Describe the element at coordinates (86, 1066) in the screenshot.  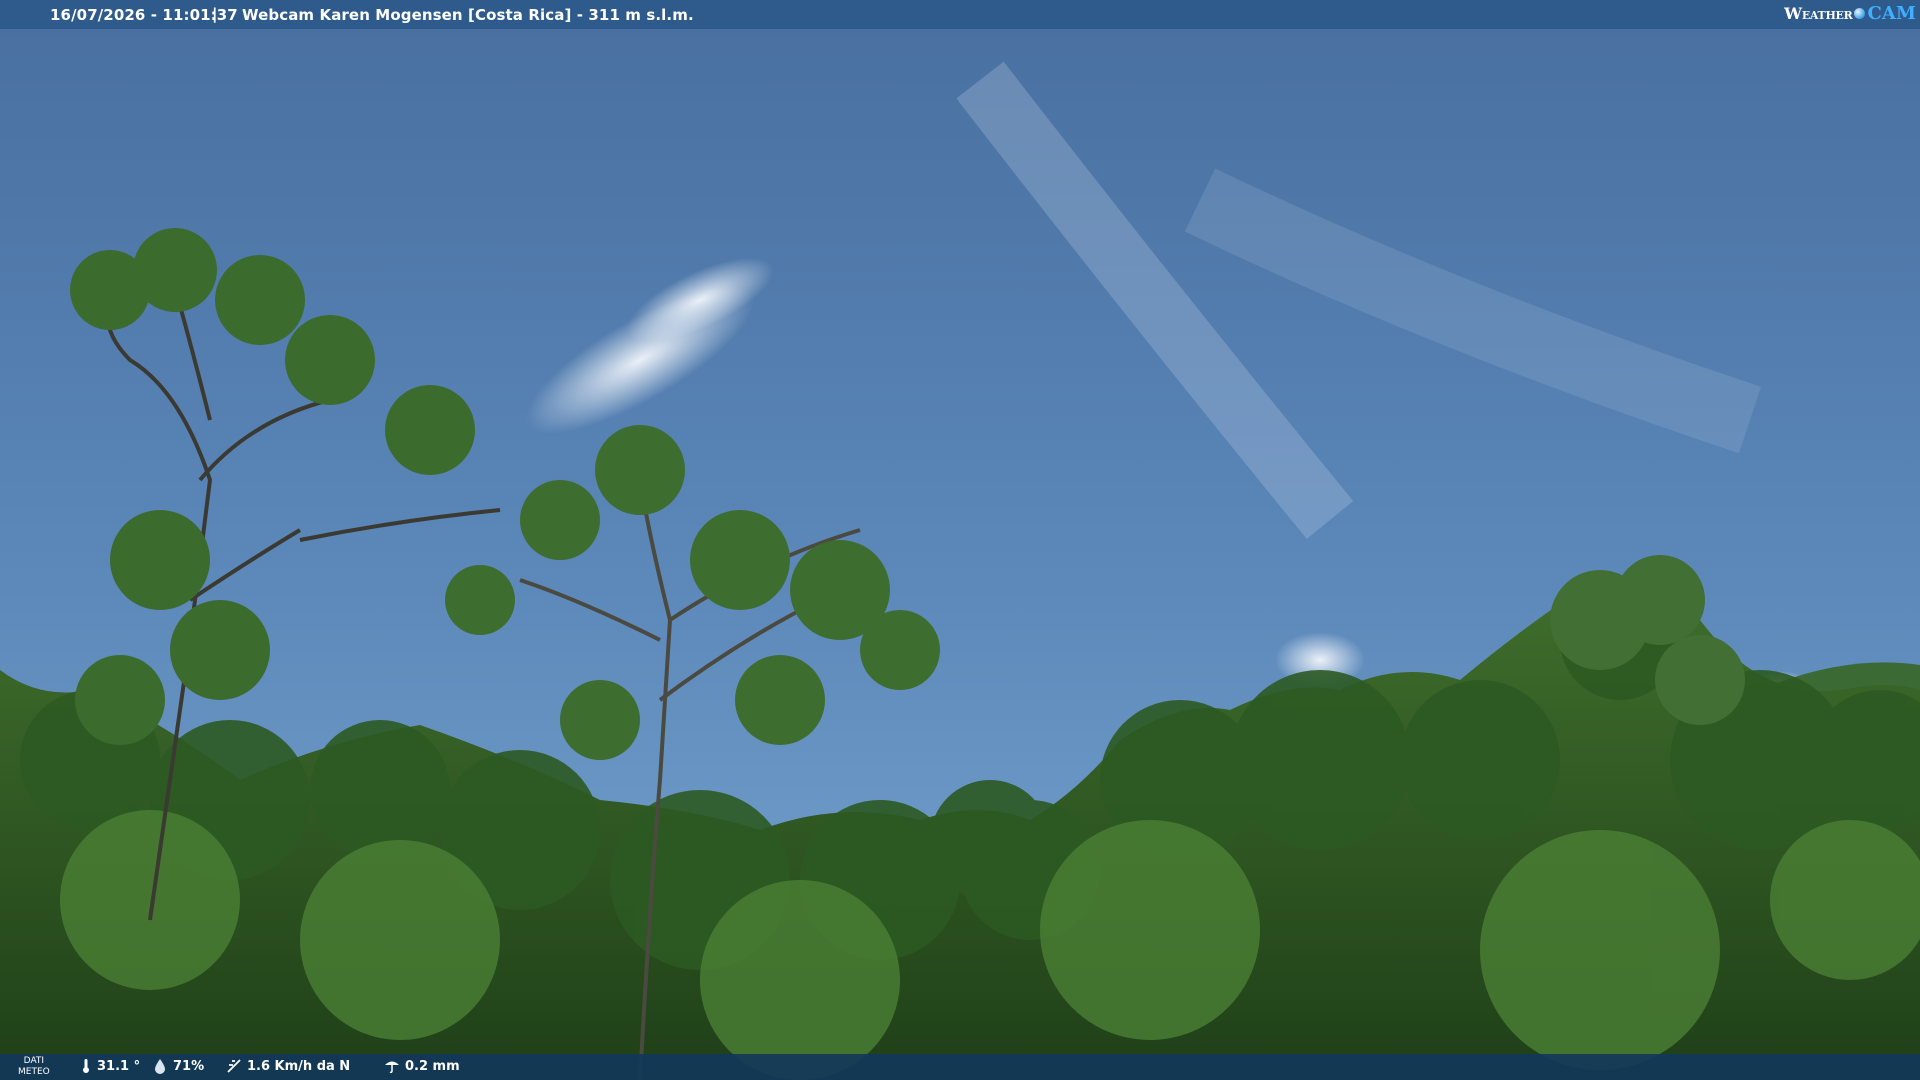
I see `thermometer-icon` at that location.